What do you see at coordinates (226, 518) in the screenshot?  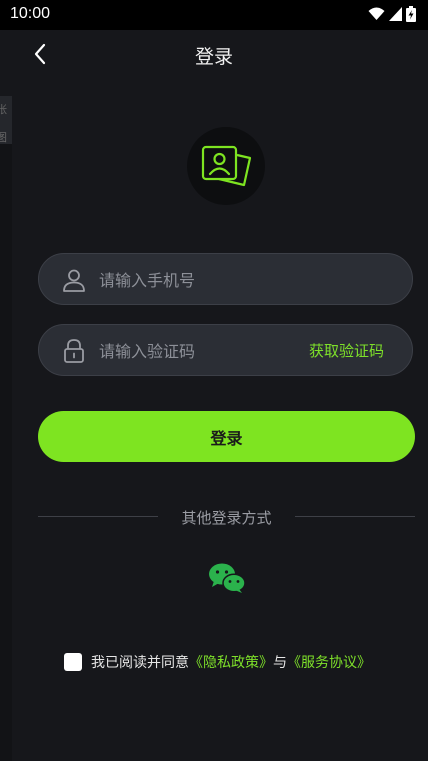 I see `other-login-label: 其他登录方式` at bounding box center [226, 518].